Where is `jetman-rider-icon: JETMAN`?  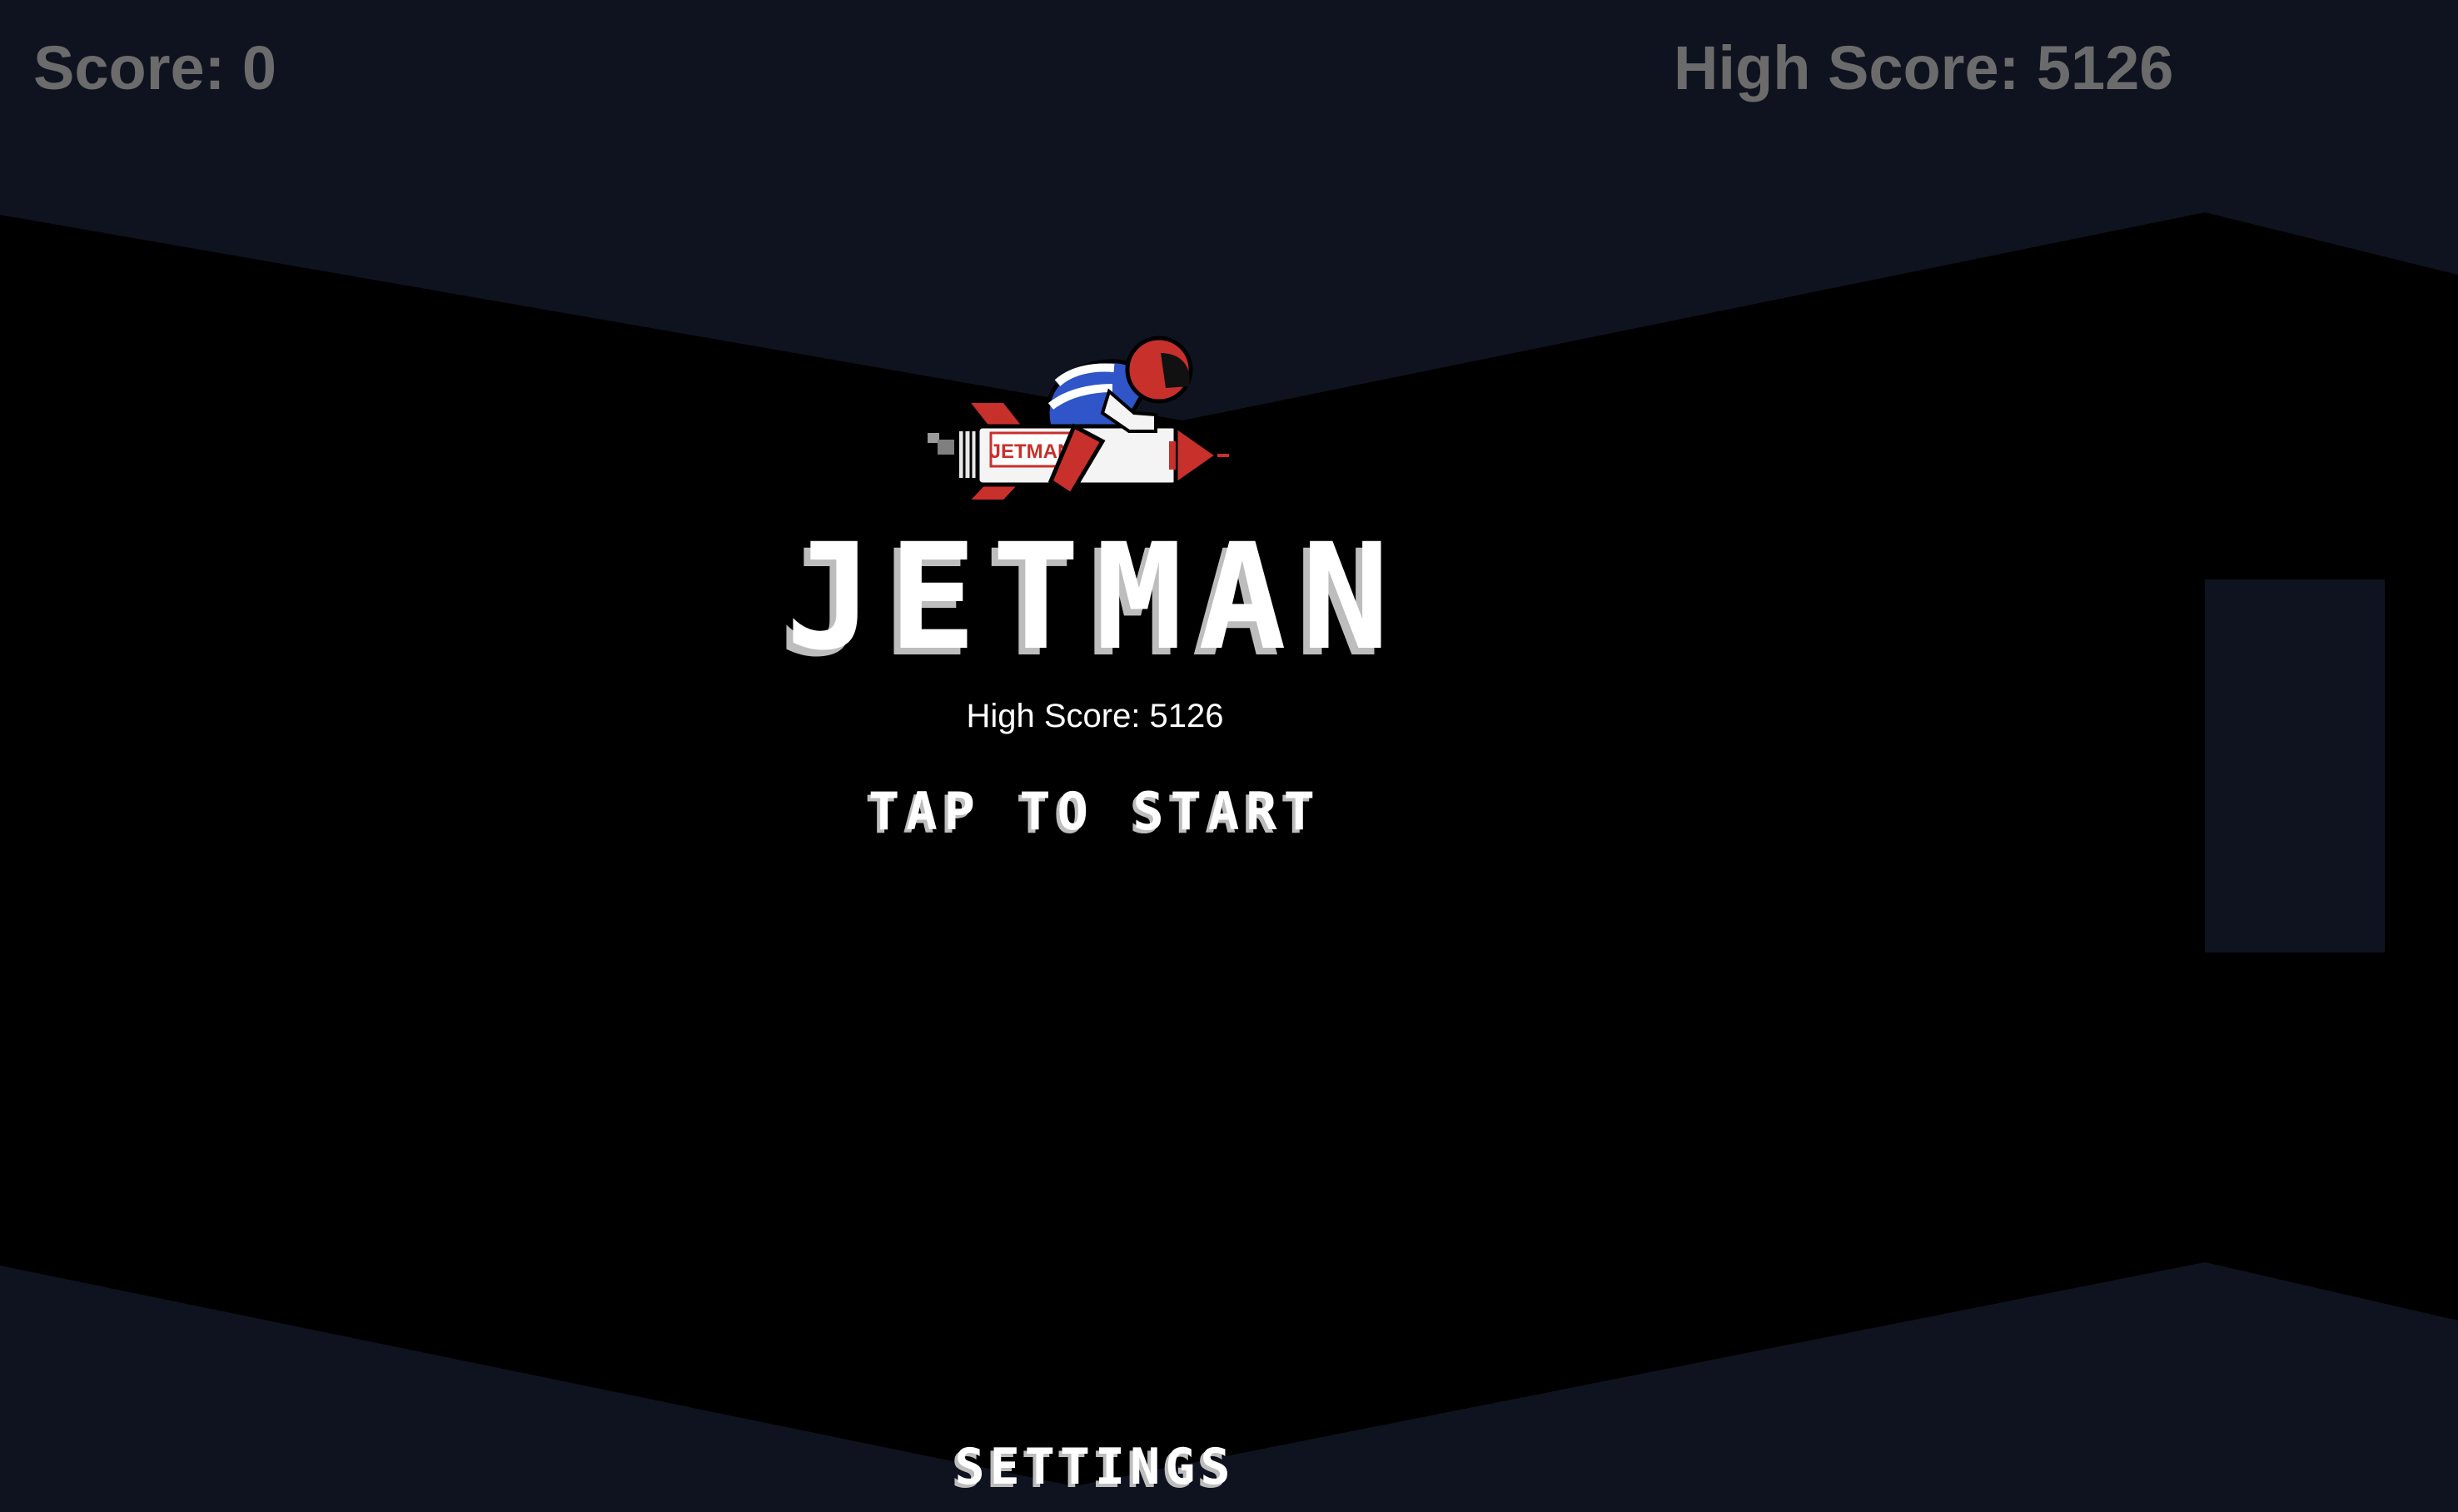 jetman-rider-icon: JETMAN is located at coordinates (1078, 420).